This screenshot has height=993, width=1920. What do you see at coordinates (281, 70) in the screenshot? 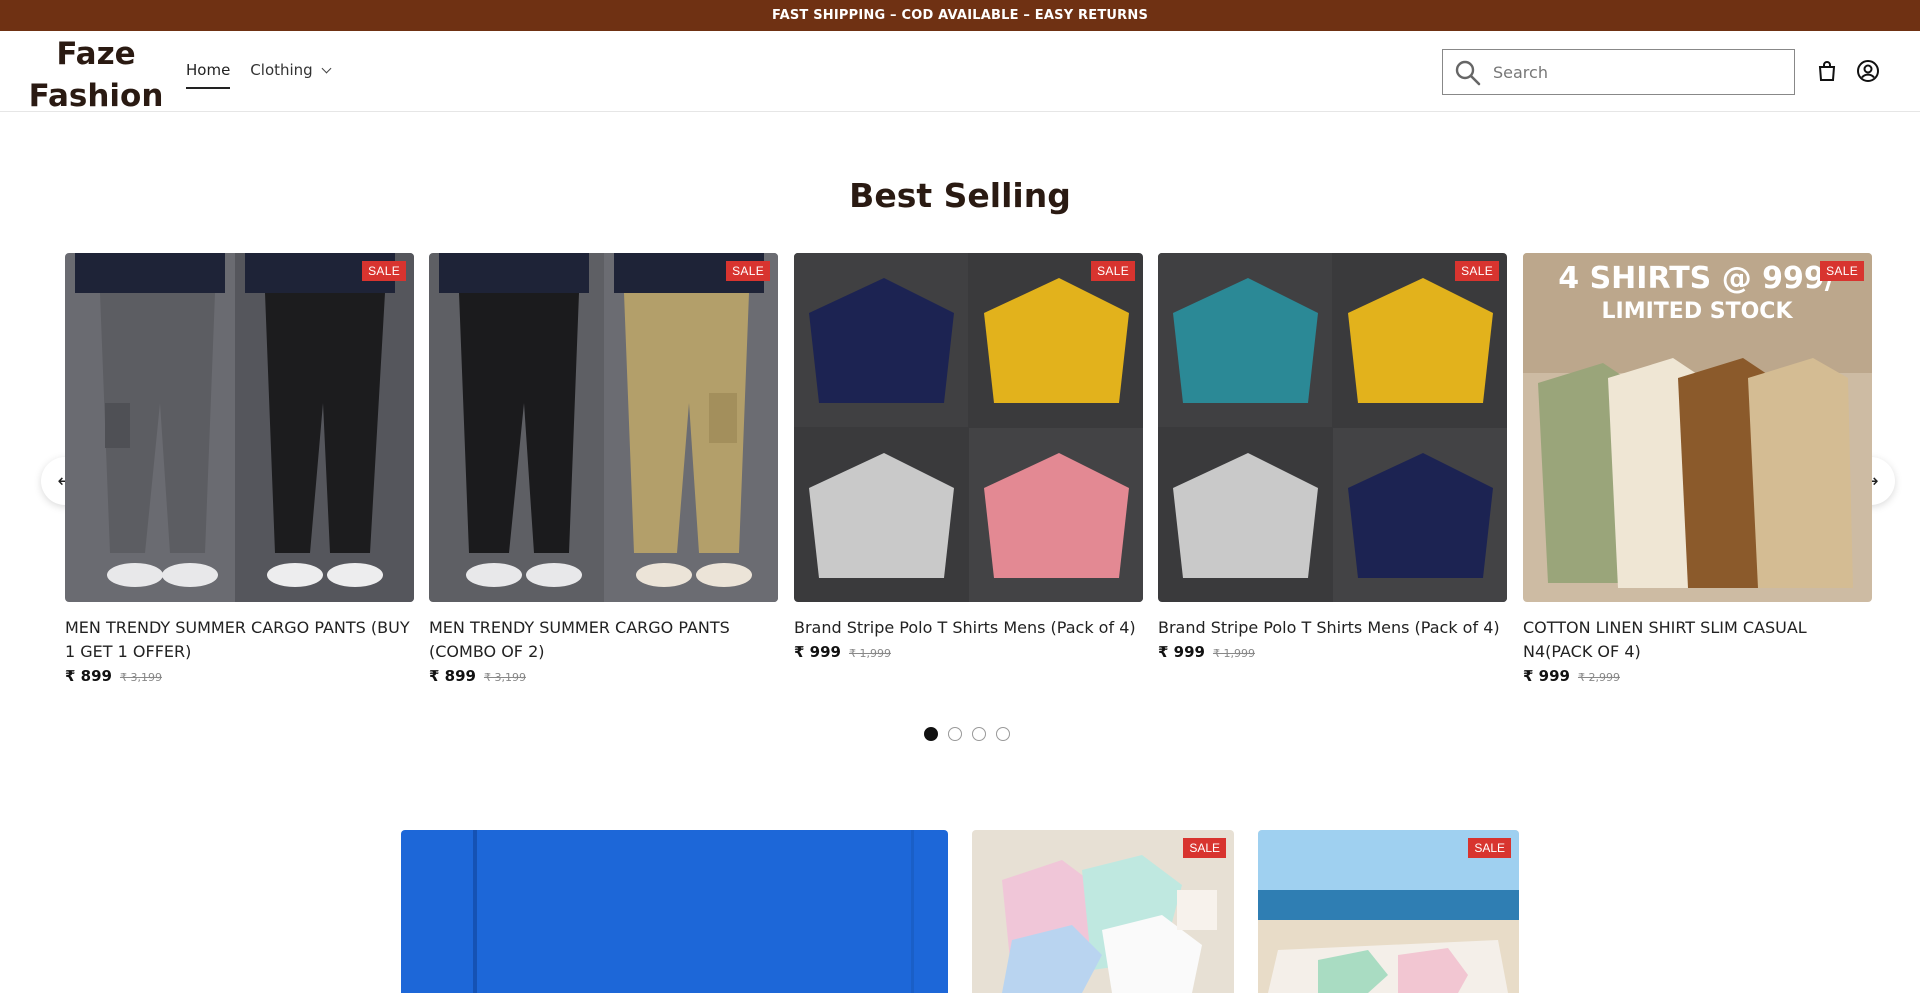
I see `nav-clothing-label: Clothing` at bounding box center [281, 70].